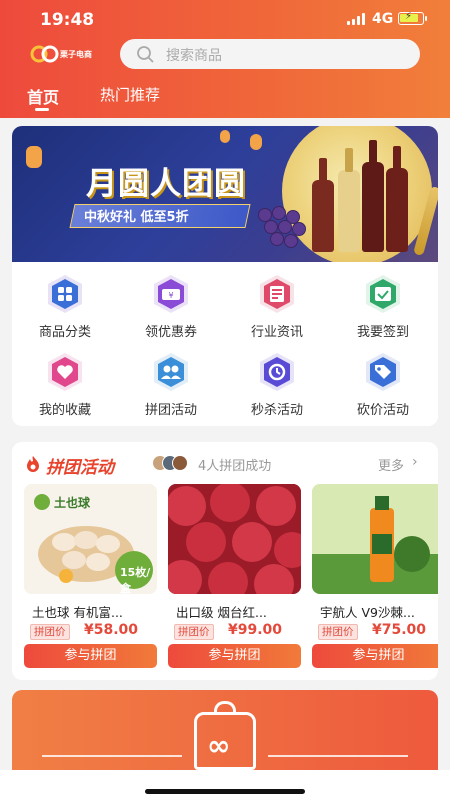 Image resolution: width=450 pixels, height=800 pixels. Describe the element at coordinates (65, 294) in the screenshot. I see `grid-apps-icon` at that location.